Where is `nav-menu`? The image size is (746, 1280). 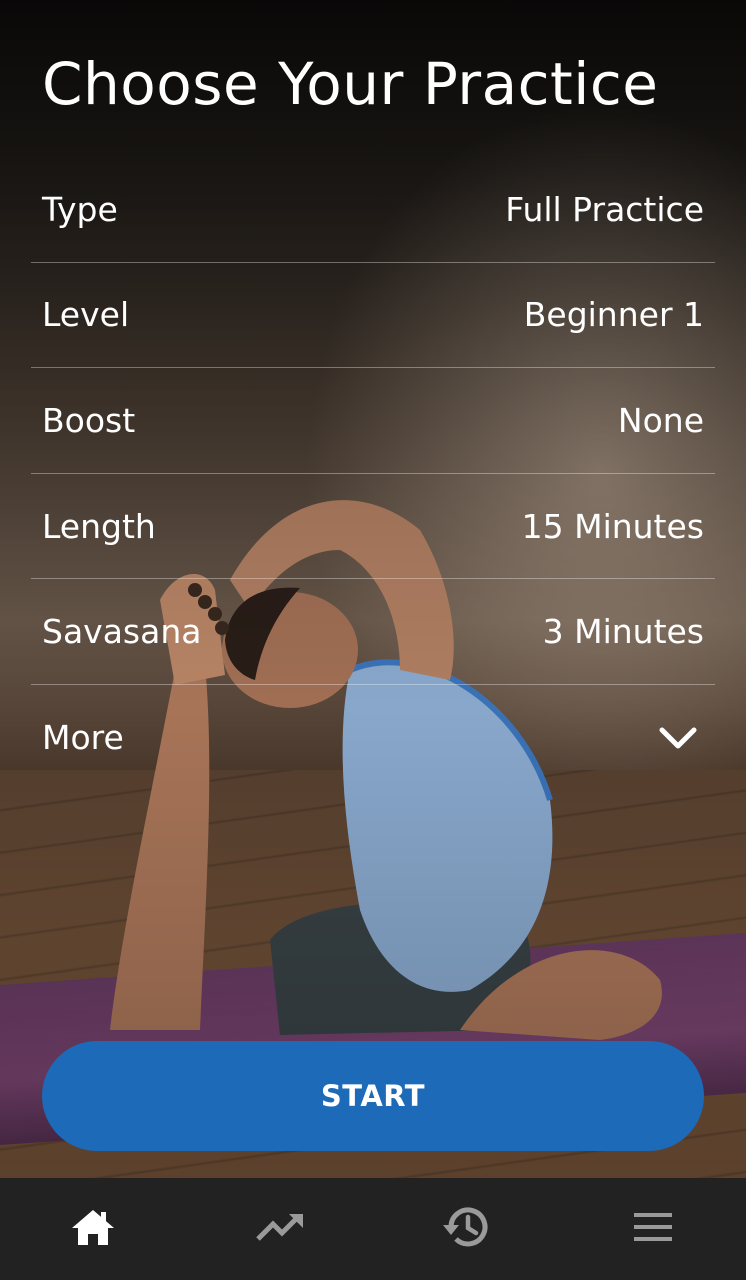 nav-menu is located at coordinates (653, 1229).